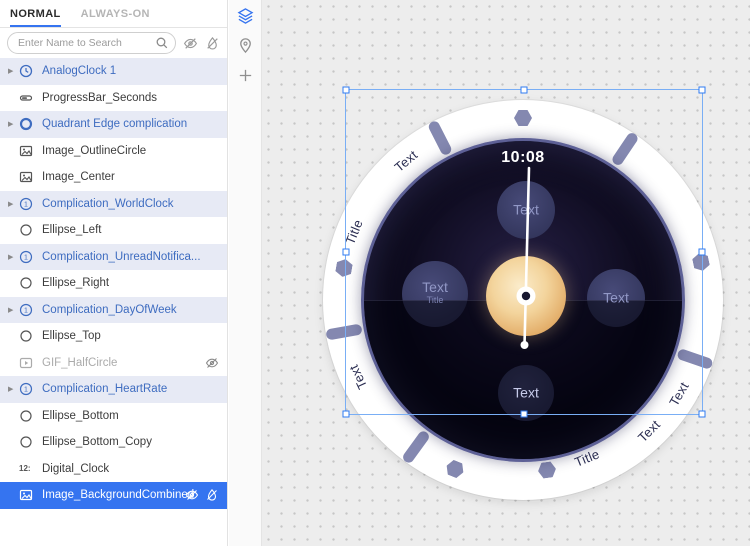  What do you see at coordinates (76, 468) in the screenshot?
I see `layer-label: Digital_Clock` at bounding box center [76, 468].